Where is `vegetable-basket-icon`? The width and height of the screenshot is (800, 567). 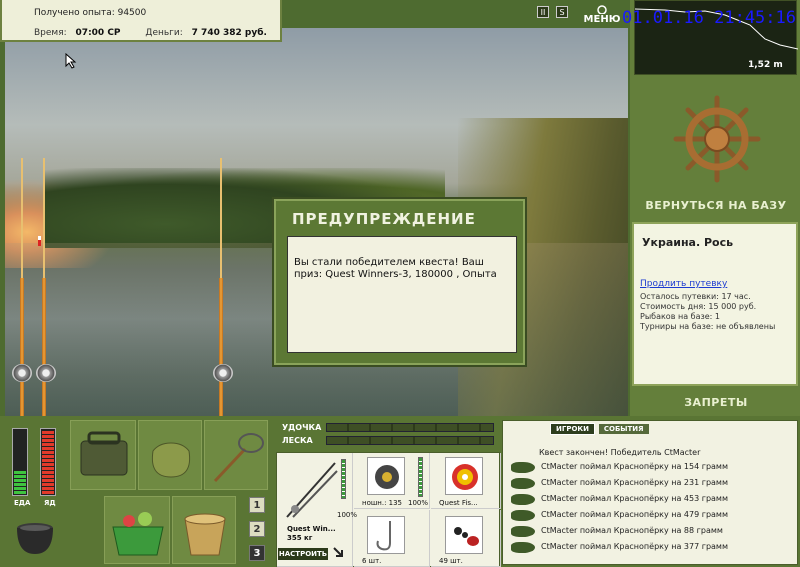
vegetable-basket-icon is located at coordinates (138, 534).